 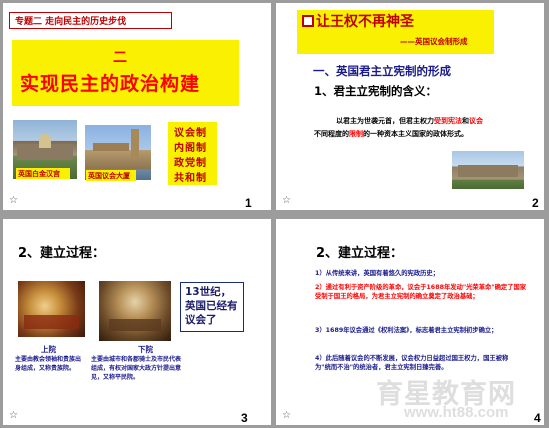 I want to click on definition-limit: 限制, so click(x=356, y=134).